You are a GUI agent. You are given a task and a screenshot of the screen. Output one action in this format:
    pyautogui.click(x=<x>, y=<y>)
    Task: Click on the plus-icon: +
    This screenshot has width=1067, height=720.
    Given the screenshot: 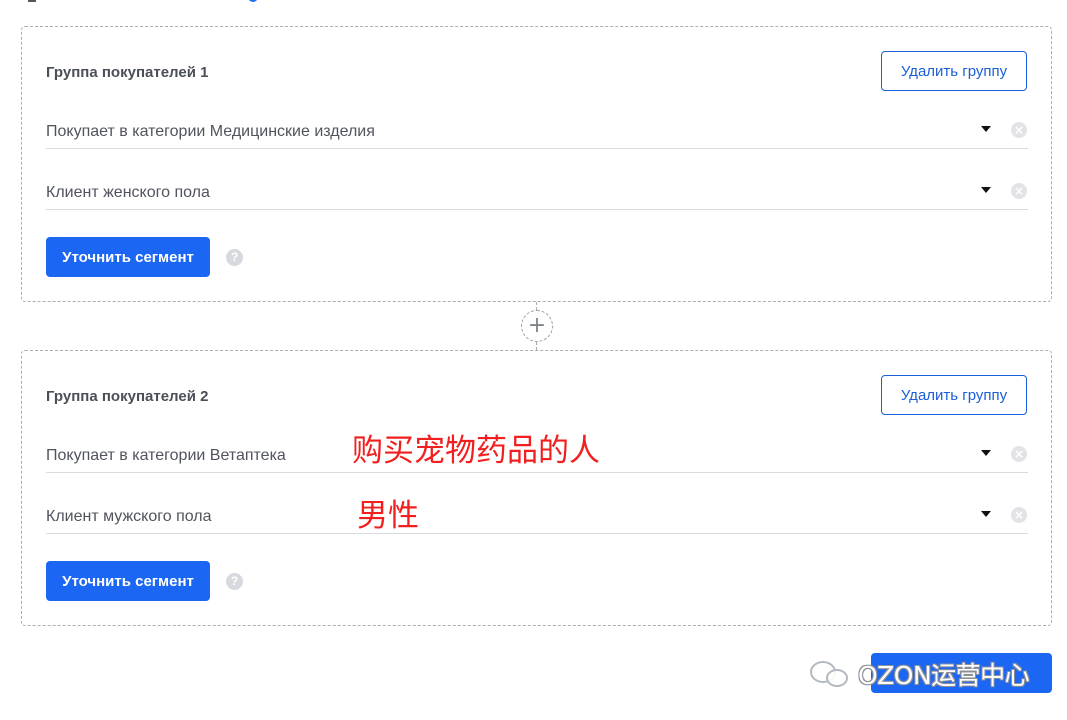 What is the action you would take?
    pyautogui.click(x=537, y=325)
    